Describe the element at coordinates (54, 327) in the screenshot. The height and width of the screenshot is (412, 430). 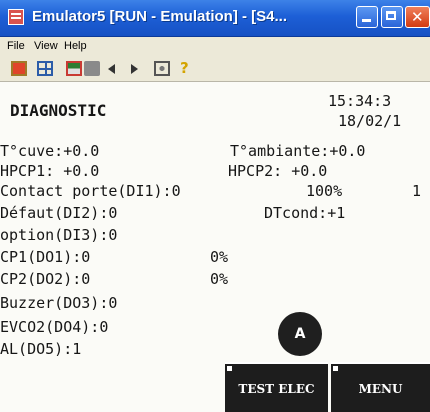
I see `evco2-value: EVCO2(DO4):0` at that location.